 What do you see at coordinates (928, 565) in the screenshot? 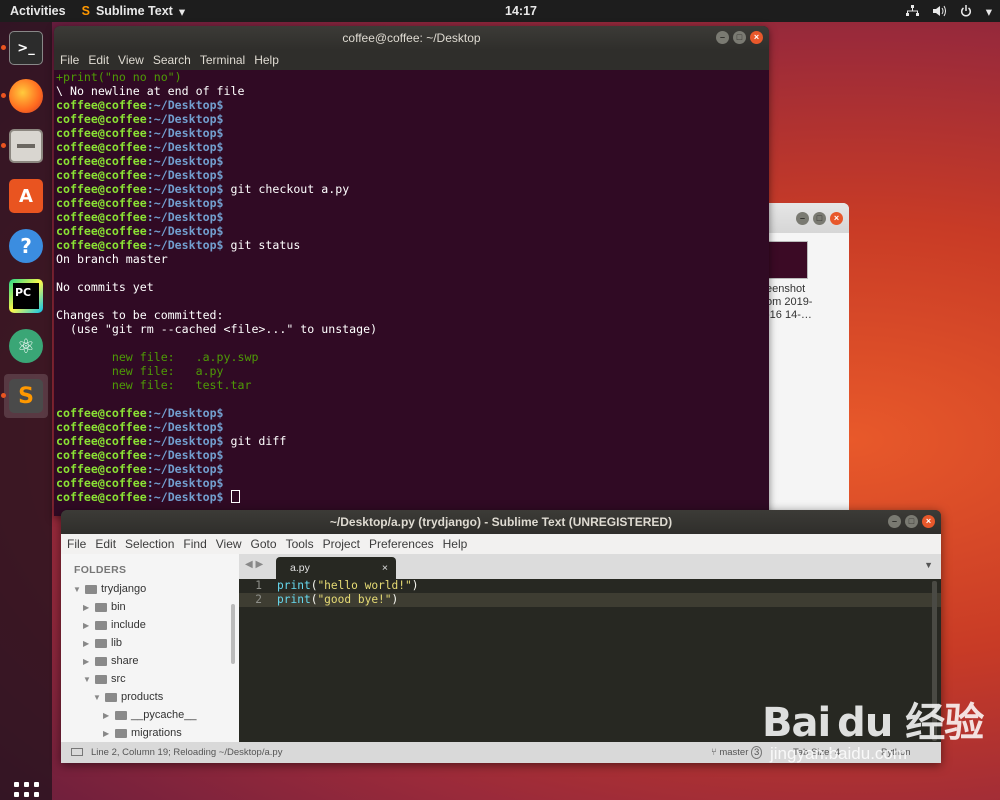
I see `tab-list-dropdown-icon: ▼` at bounding box center [928, 565].